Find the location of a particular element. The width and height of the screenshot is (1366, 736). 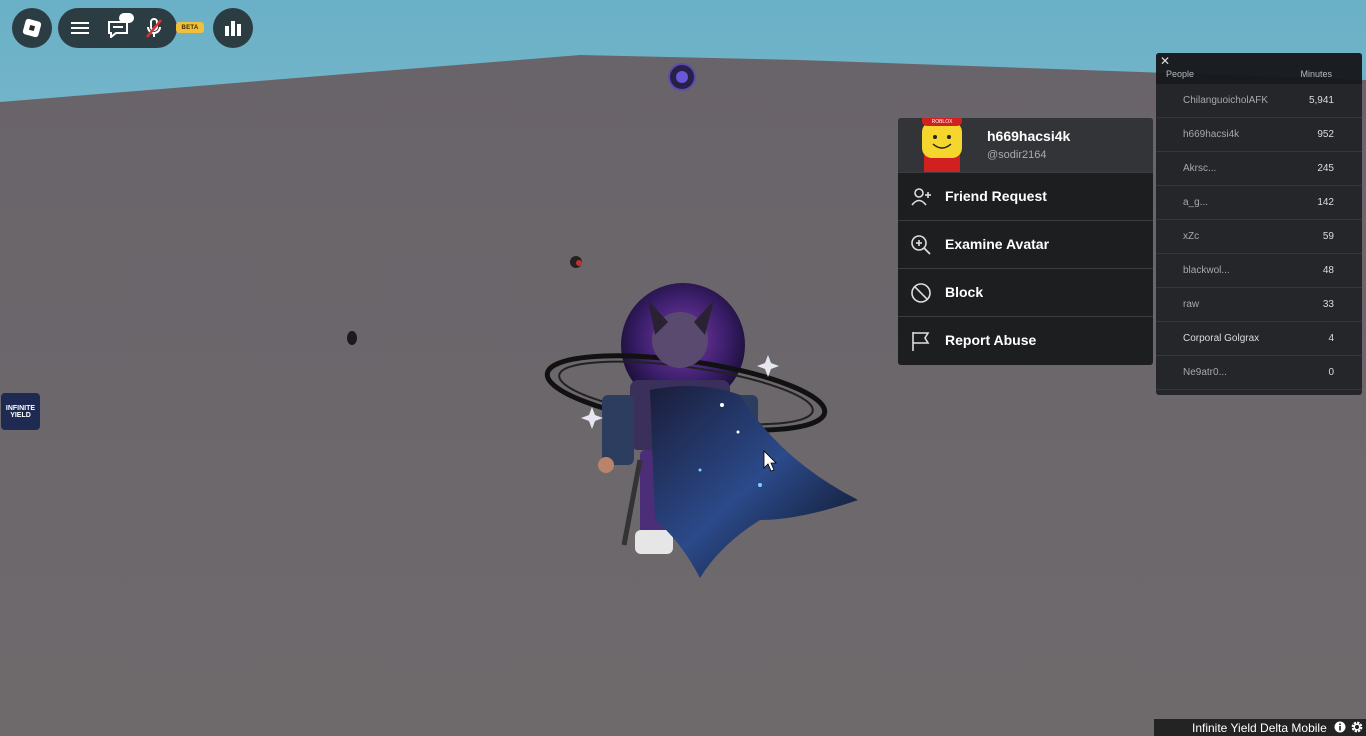

block-label: Block is located at coordinates (964, 292).